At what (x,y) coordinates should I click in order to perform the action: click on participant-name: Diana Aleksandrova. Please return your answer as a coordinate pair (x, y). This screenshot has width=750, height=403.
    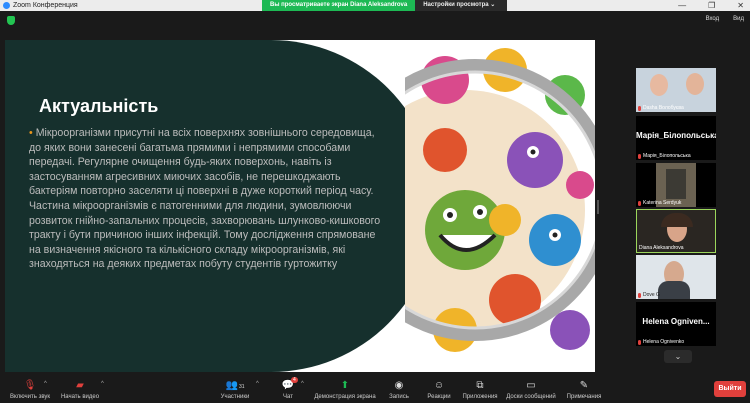
    Looking at the image, I should click on (661, 248).